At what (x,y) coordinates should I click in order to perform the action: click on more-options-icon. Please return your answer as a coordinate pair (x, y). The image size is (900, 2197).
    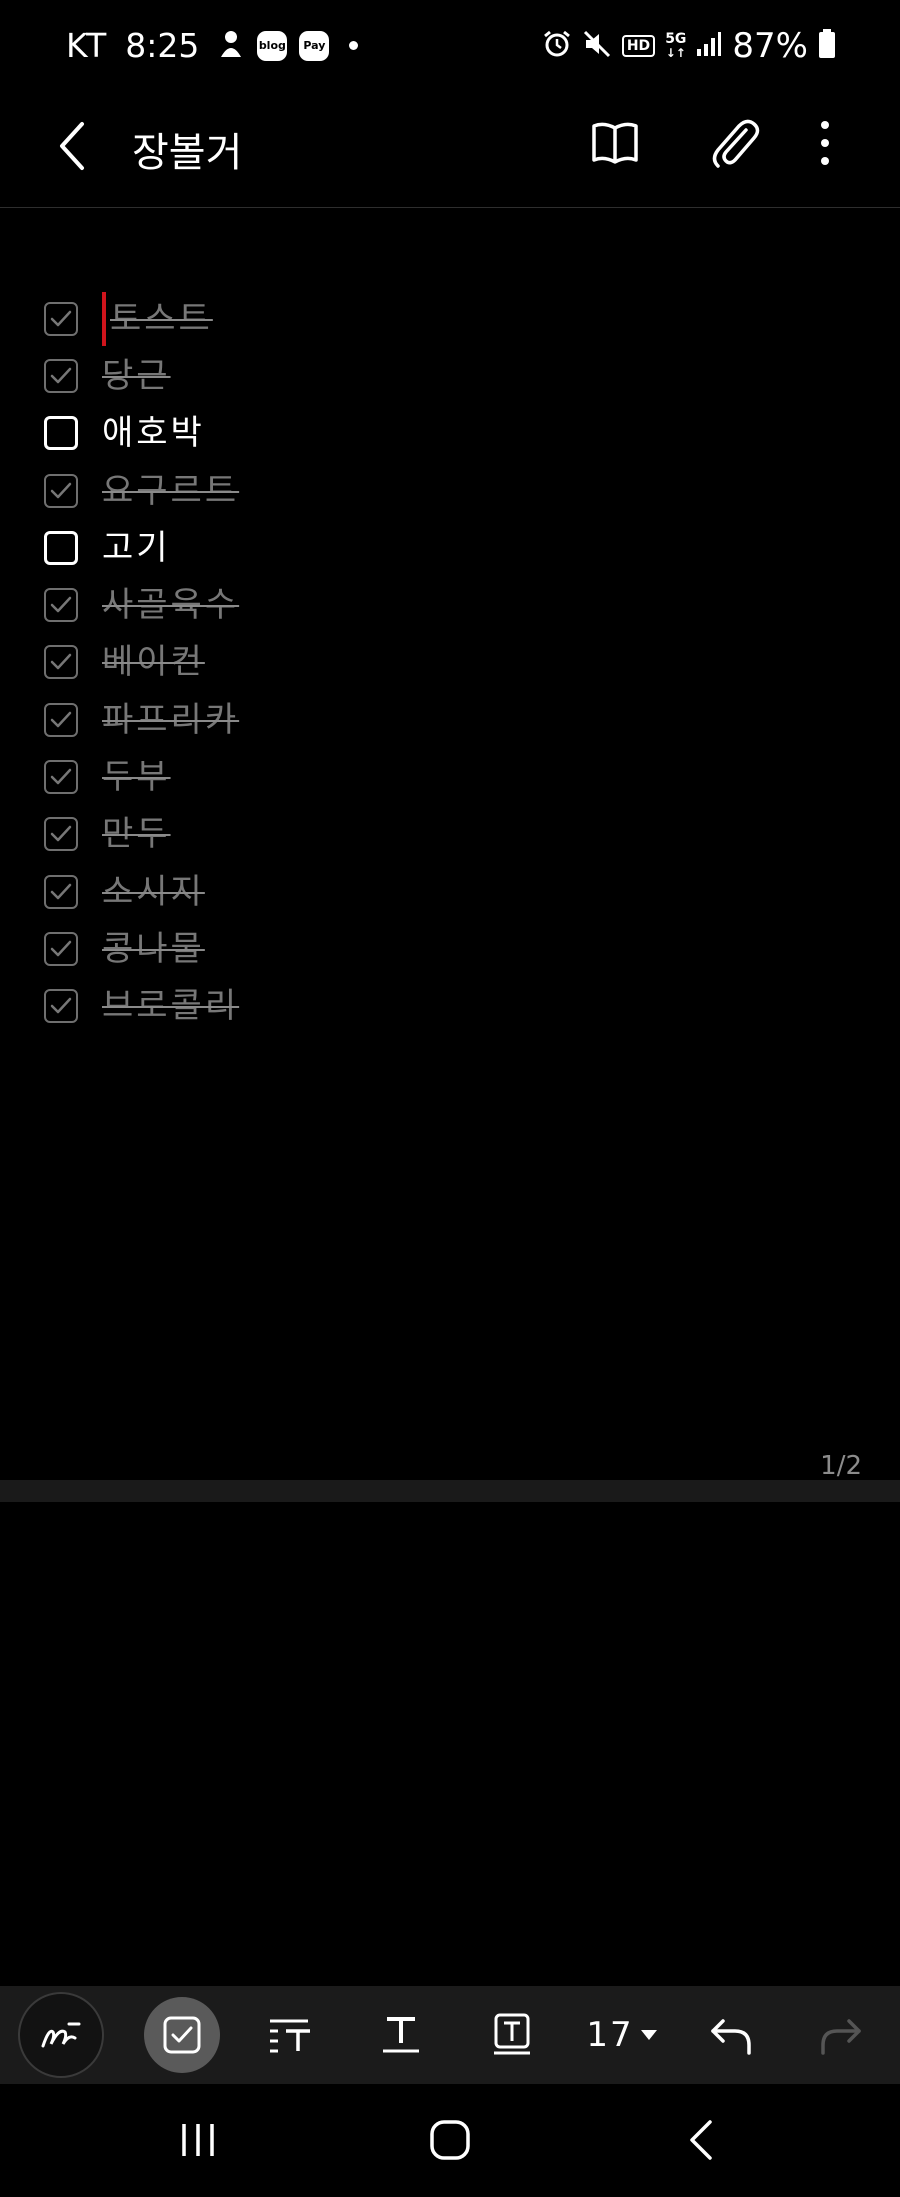
    Looking at the image, I should click on (825, 145).